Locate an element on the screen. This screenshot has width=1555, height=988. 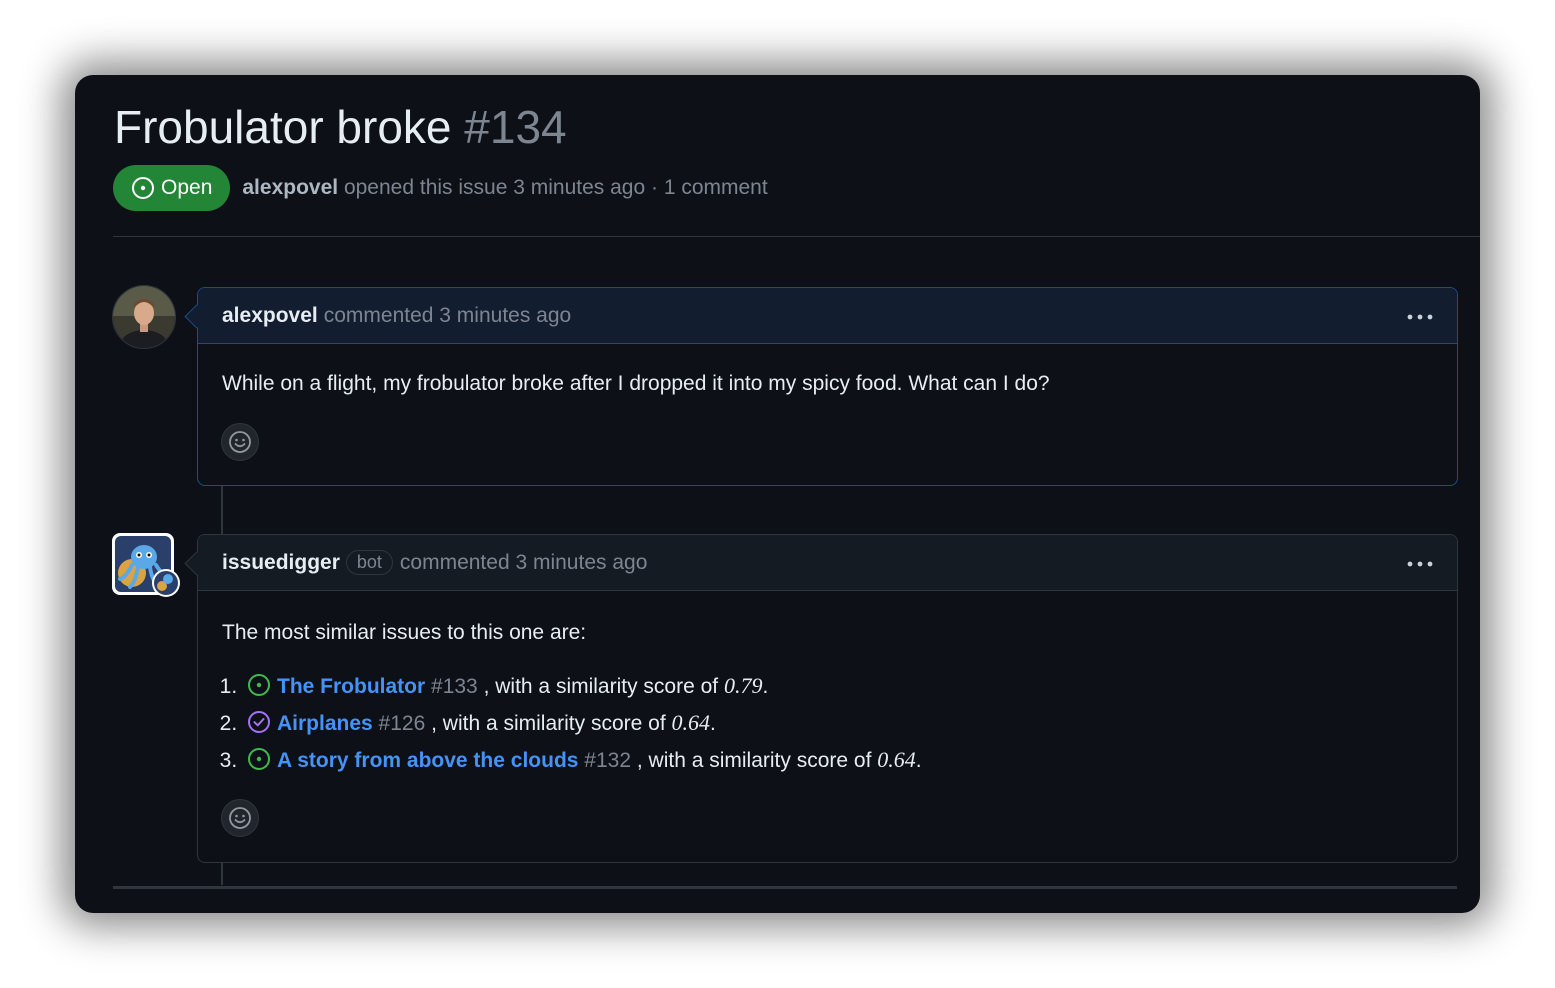
page-title: Frobulator broke #134 is located at coordinates (340, 127).